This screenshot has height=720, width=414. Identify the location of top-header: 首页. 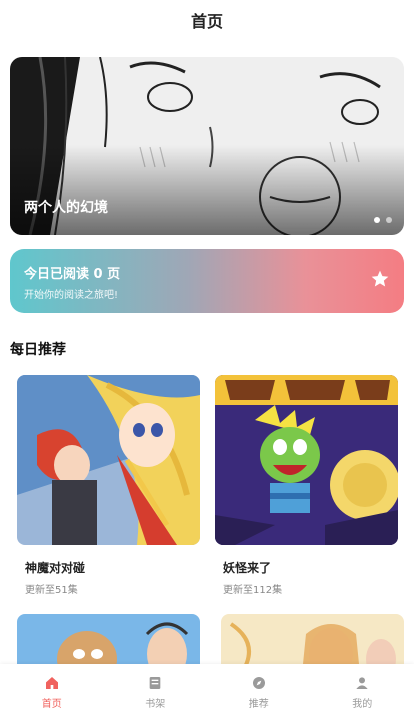
(207, 20).